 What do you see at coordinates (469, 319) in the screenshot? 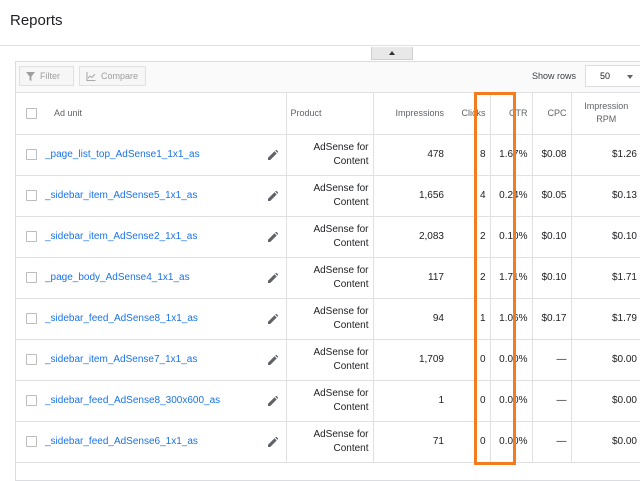
I see `clicks-cell: 1` at bounding box center [469, 319].